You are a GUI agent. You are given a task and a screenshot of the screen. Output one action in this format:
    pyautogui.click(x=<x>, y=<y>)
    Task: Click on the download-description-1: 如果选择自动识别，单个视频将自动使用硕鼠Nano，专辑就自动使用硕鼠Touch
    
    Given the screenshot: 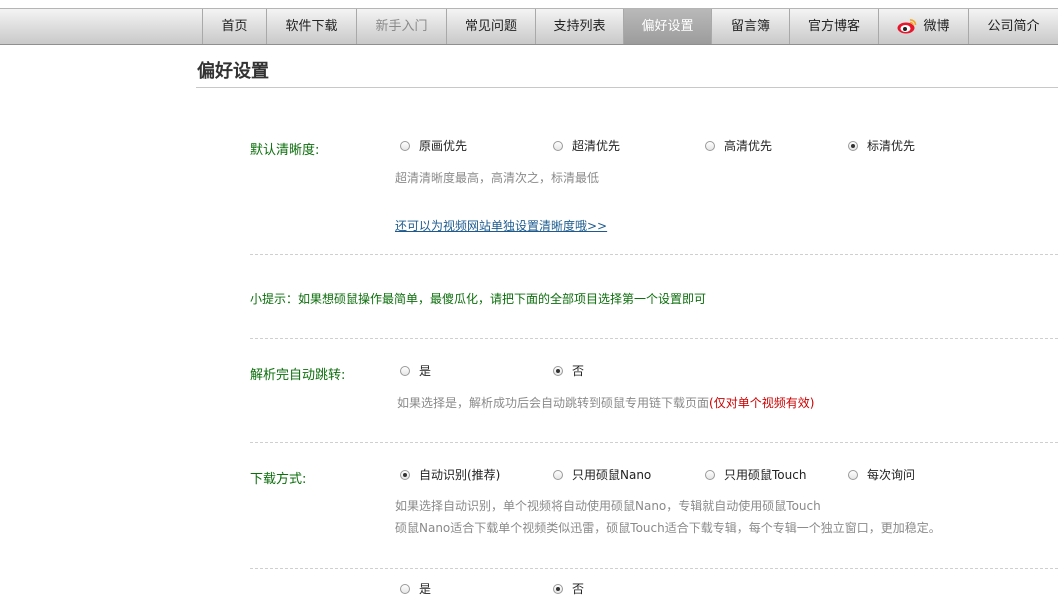 What is the action you would take?
    pyautogui.click(x=608, y=506)
    